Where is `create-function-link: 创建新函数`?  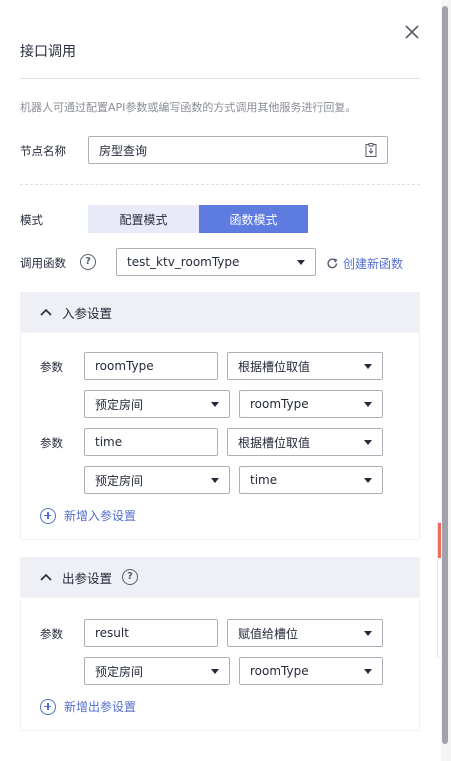
create-function-link: 创建新函数 is located at coordinates (364, 263).